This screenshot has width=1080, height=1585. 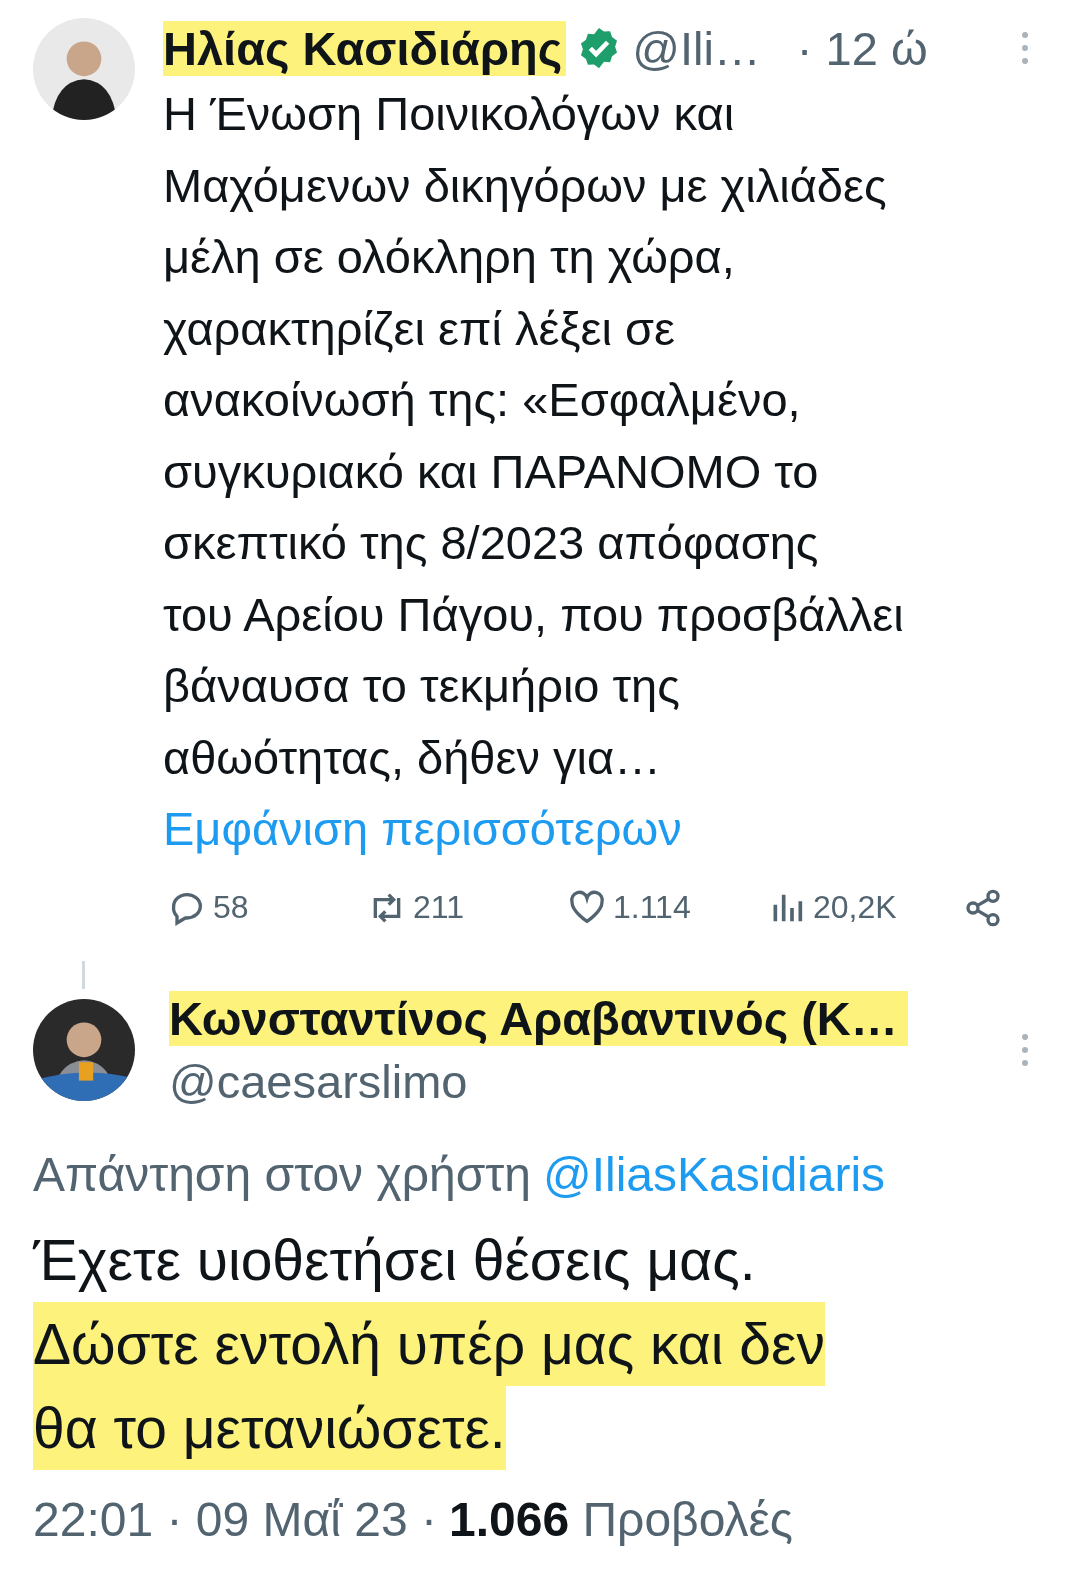 What do you see at coordinates (429, 1343) in the screenshot?
I see `highlighted-text: Δώστε εντολή υπέρ μας και δεν` at bounding box center [429, 1343].